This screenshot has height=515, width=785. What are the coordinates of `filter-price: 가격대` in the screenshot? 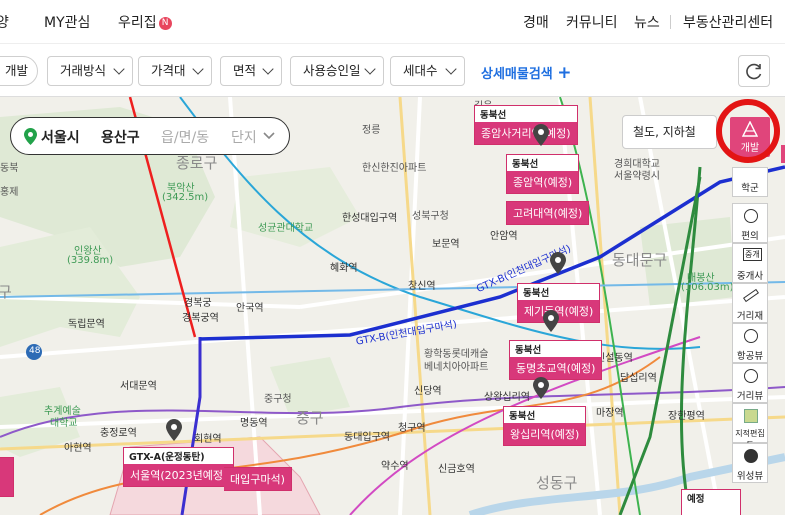 It's located at (175, 71).